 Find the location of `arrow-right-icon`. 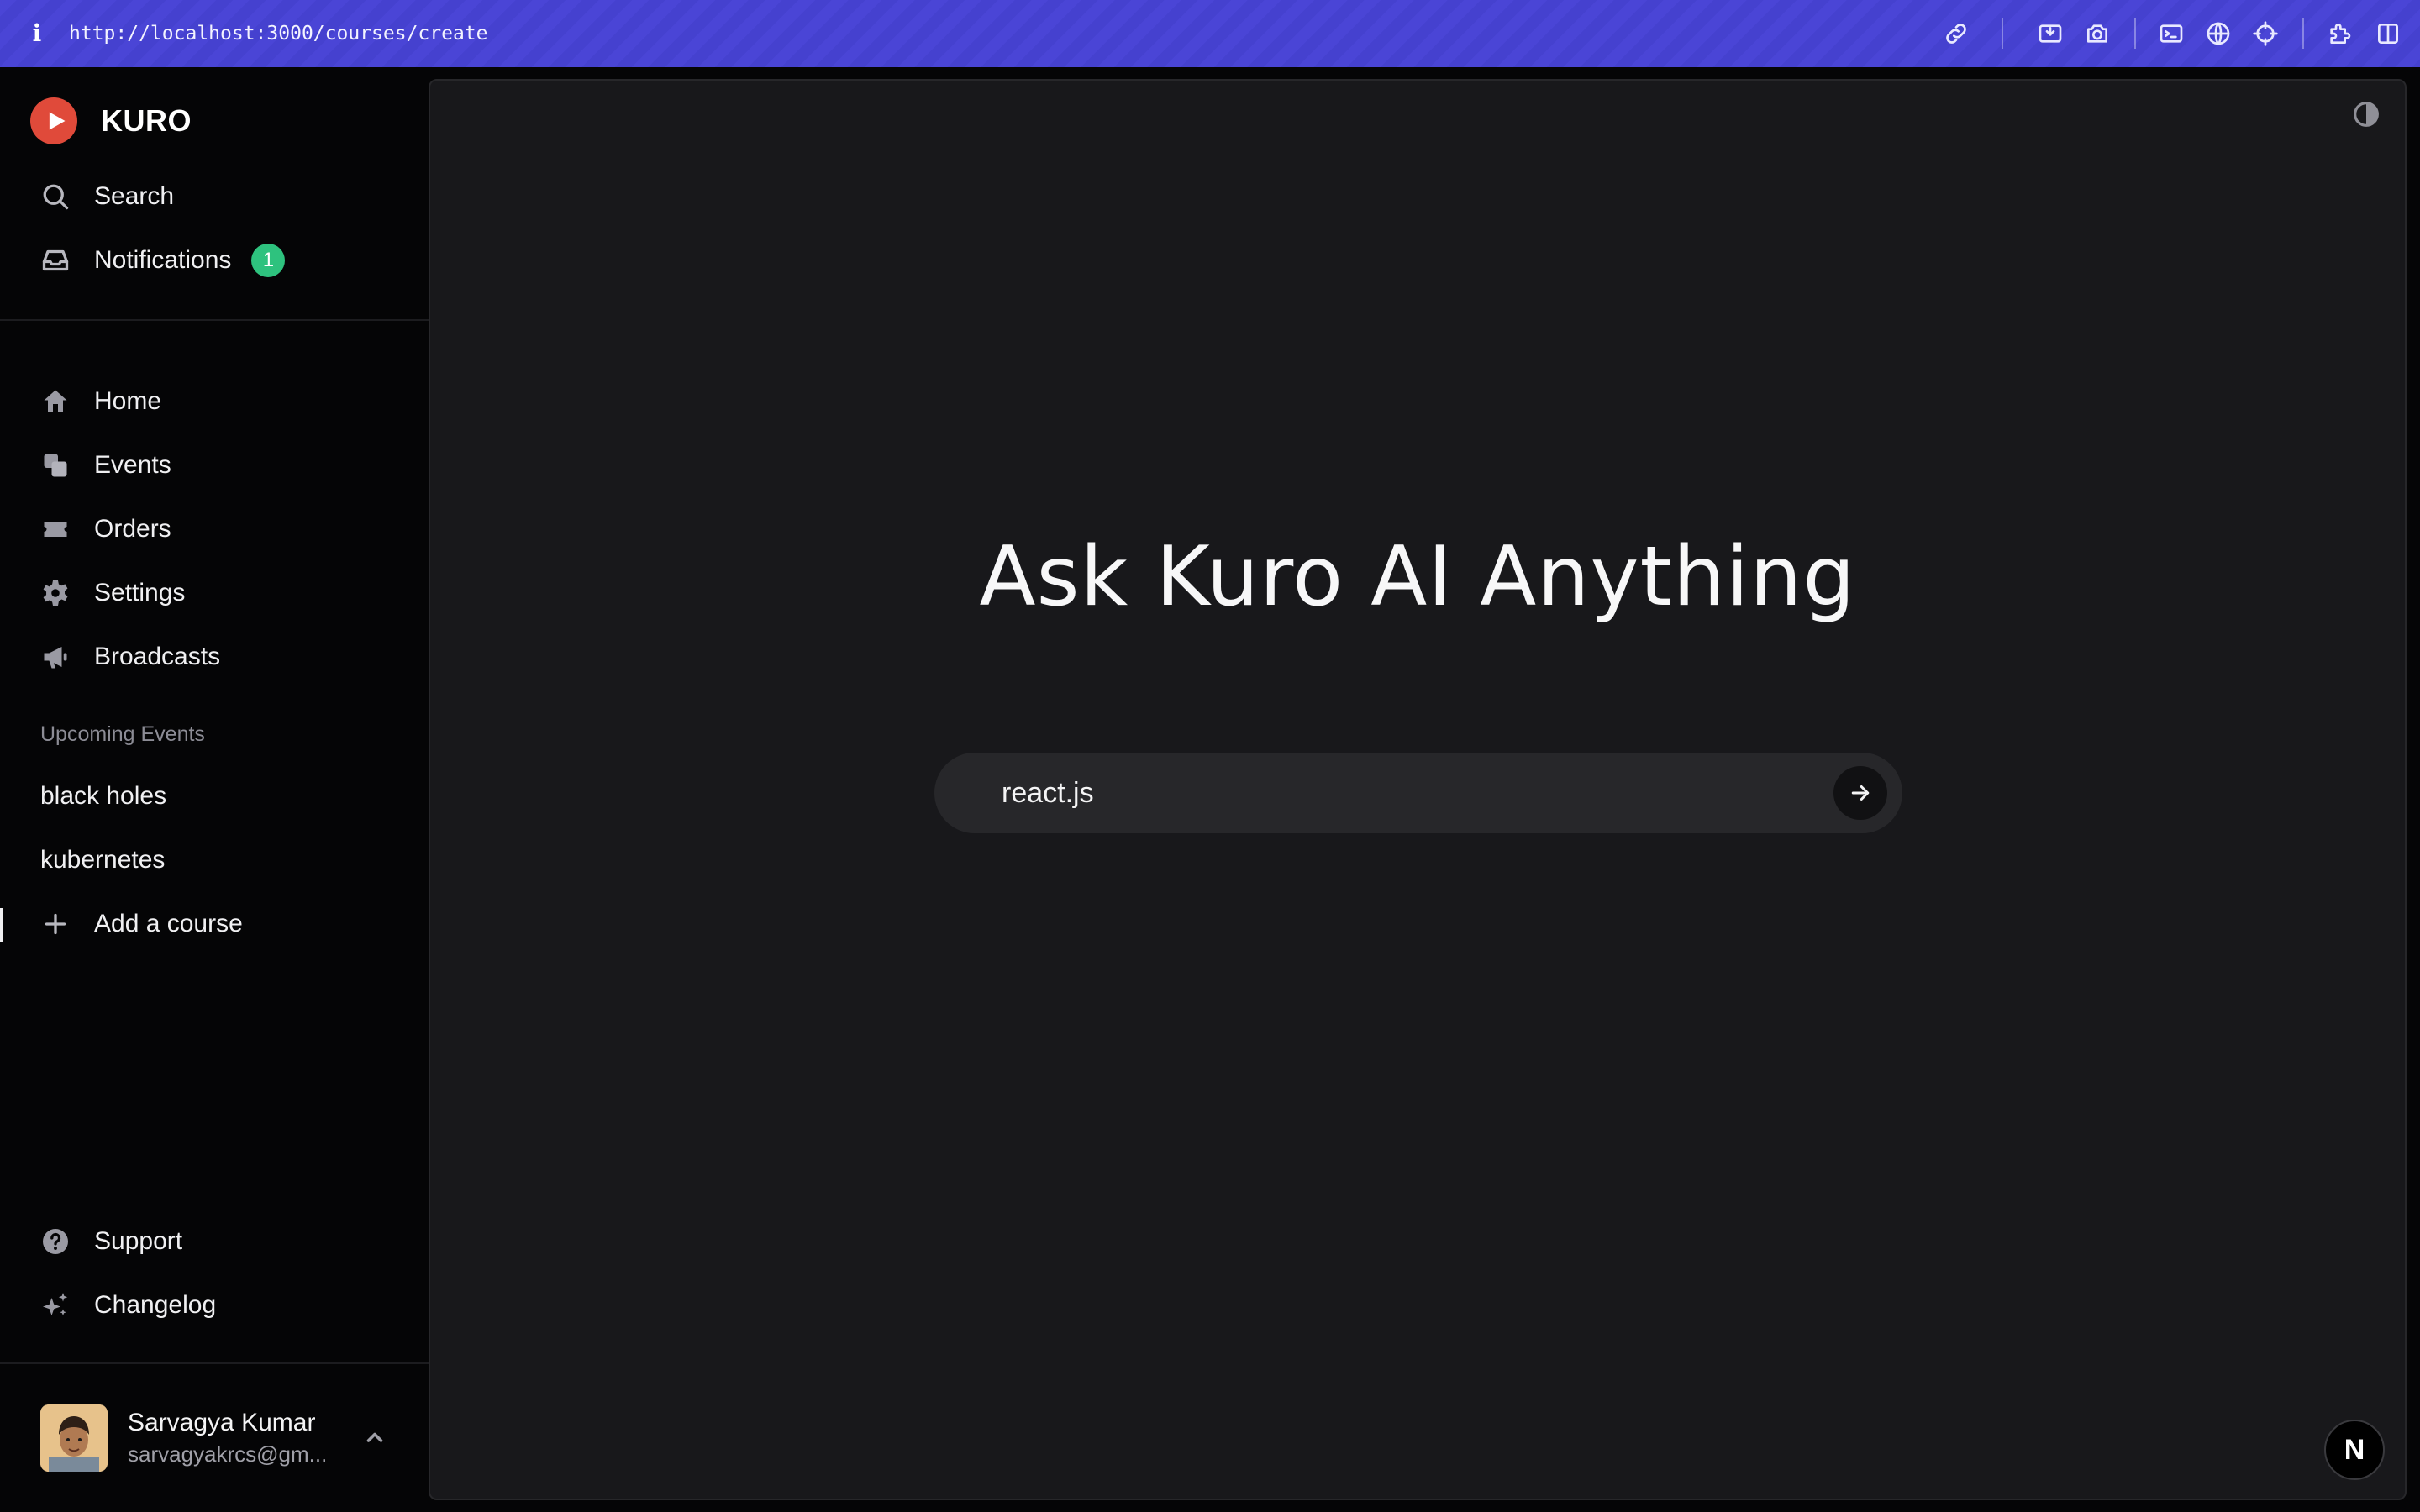

arrow-right-icon is located at coordinates (1861, 793).